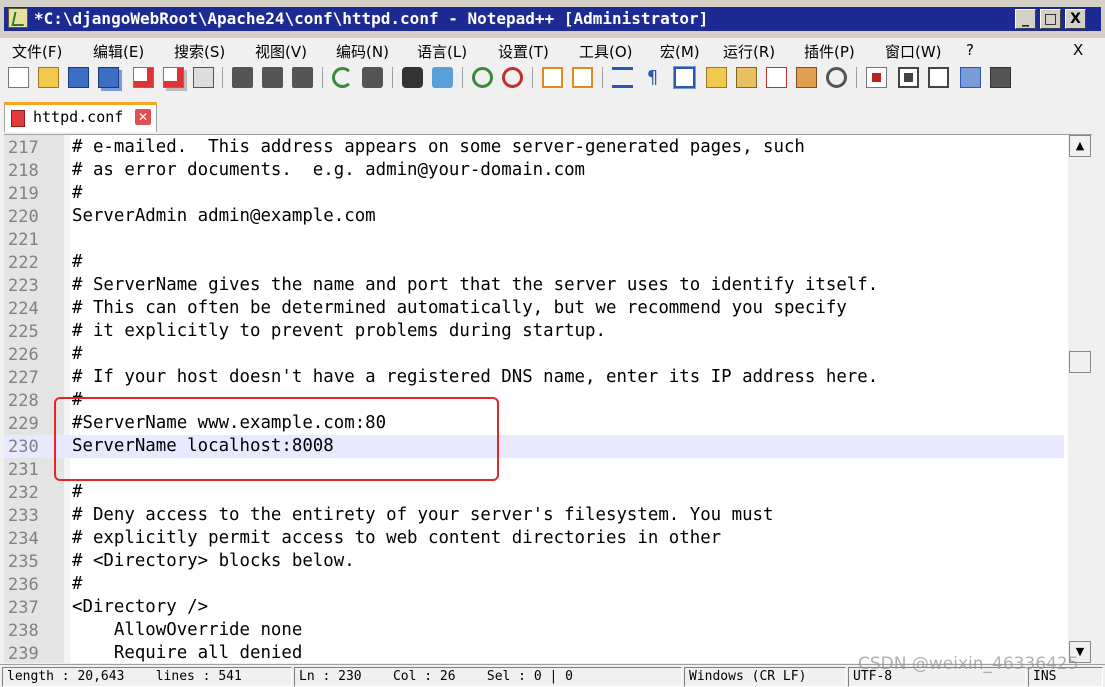 The image size is (1105, 687). I want to click on status-ln: Ln : 230, so click(330, 676).